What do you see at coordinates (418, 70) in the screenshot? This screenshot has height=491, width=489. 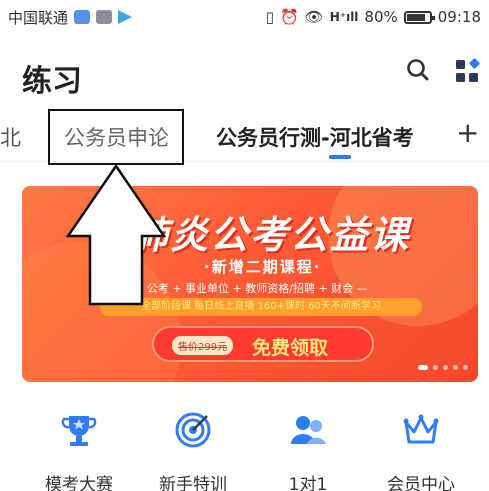 I see `search-icon` at bounding box center [418, 70].